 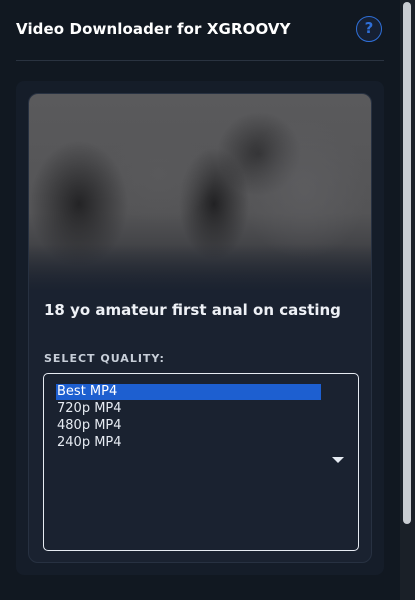 I want to click on header: Video Downloader for XGROOVY ?, so click(x=201, y=29).